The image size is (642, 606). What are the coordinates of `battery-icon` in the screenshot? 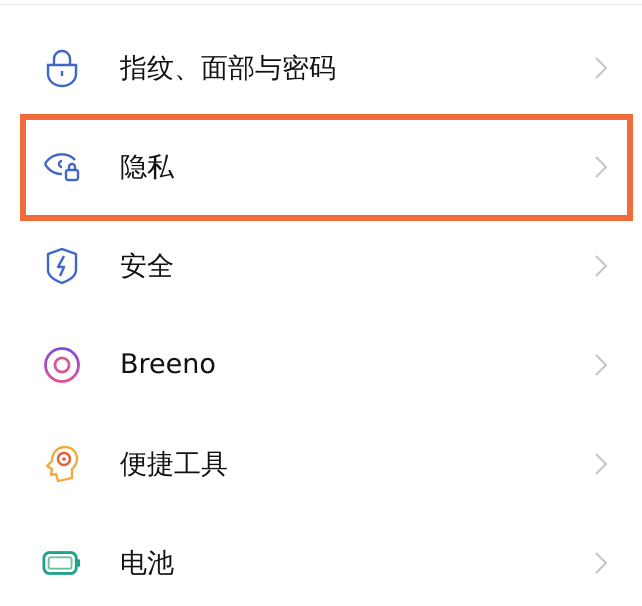 It's located at (62, 563).